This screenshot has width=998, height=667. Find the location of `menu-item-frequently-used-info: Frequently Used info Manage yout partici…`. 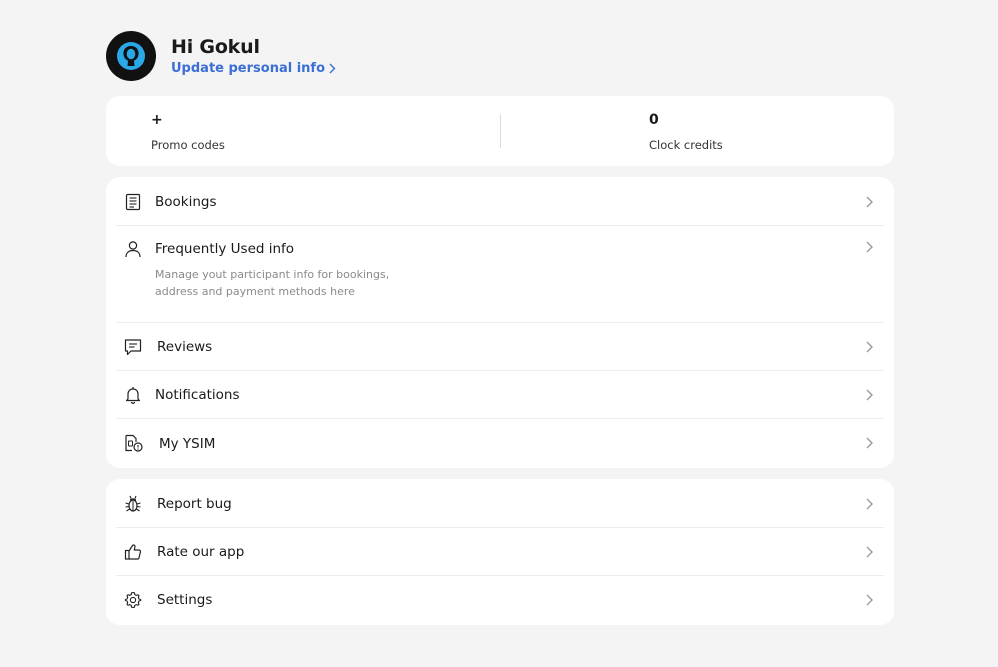

menu-item-frequently-used-info: Frequently Used info Manage yout partici… is located at coordinates (500, 274).